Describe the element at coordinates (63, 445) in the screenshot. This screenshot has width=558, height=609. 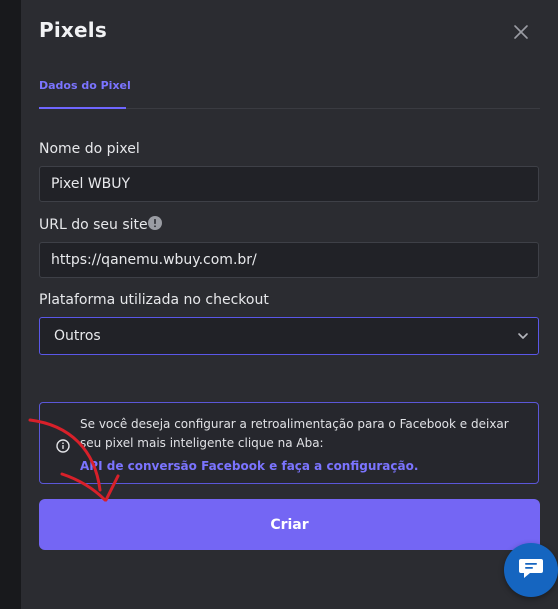
I see `info-icon` at that location.